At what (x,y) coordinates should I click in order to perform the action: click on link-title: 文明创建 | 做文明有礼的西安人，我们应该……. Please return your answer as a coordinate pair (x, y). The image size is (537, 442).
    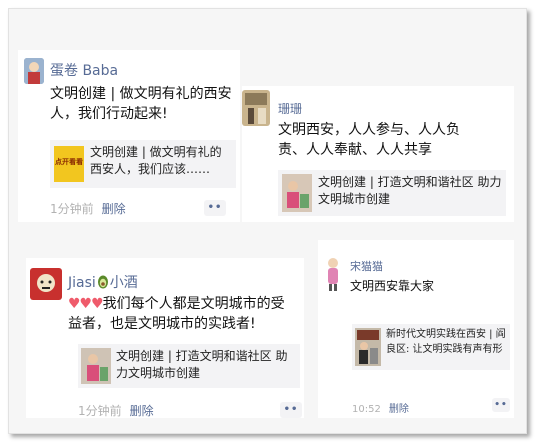
    Looking at the image, I should click on (156, 161).